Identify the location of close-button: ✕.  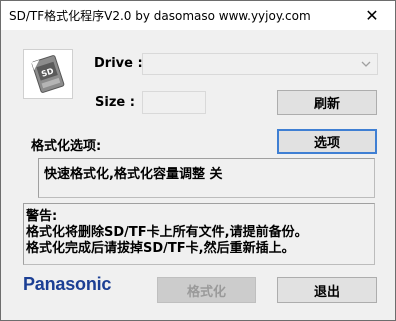
(372, 15).